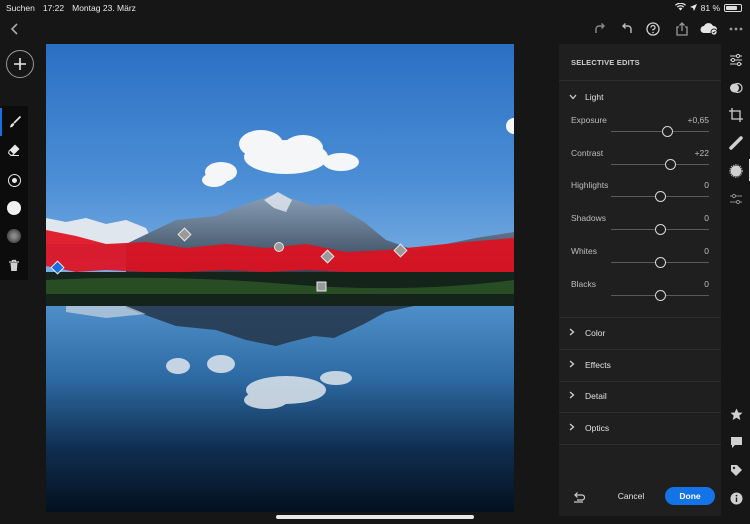 This screenshot has height=524, width=750. I want to click on done-button: Done, so click(690, 496).